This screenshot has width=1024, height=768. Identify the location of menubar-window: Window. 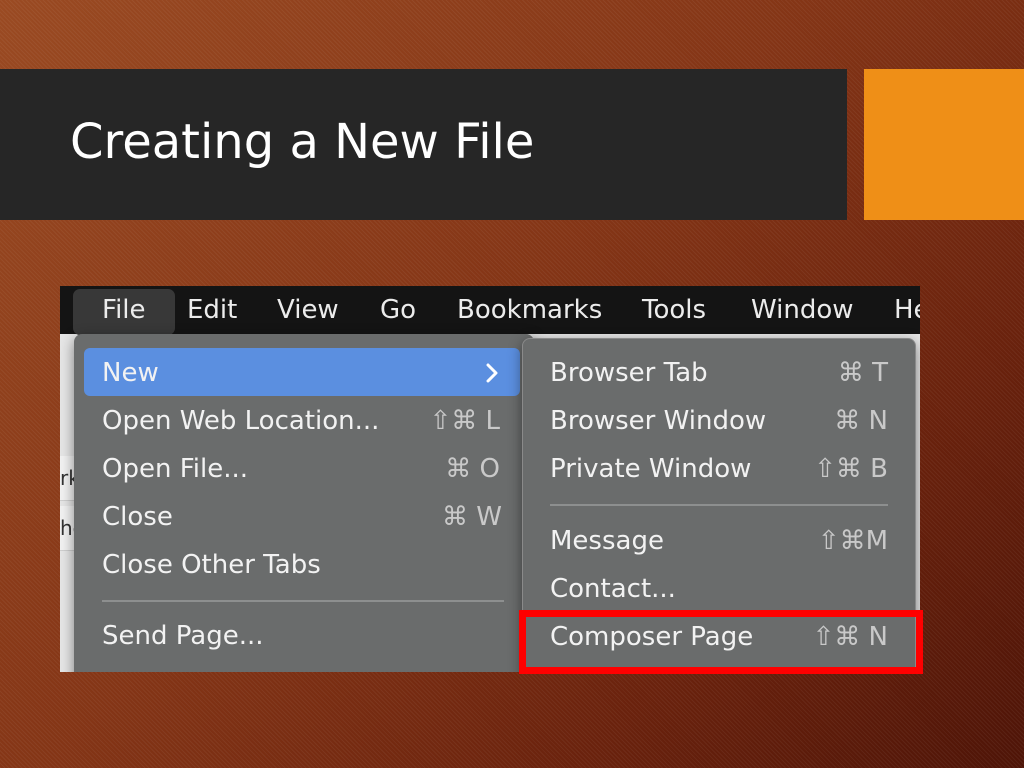
(802, 310).